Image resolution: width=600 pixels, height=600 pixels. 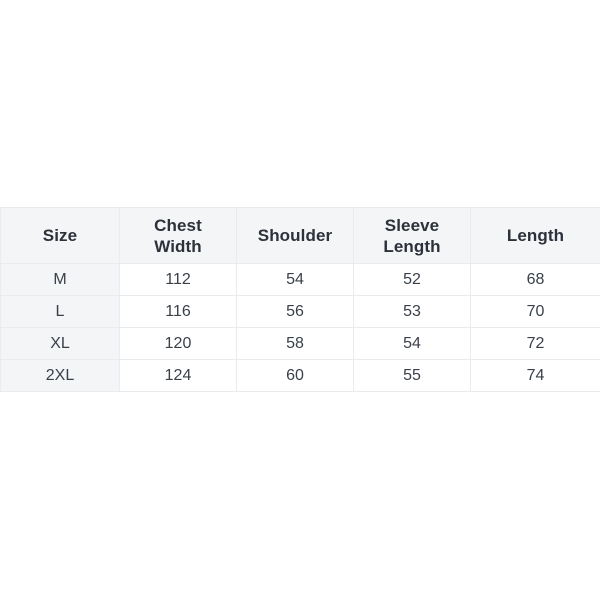 What do you see at coordinates (60, 375) in the screenshot?
I see `cell-size: 2XL` at bounding box center [60, 375].